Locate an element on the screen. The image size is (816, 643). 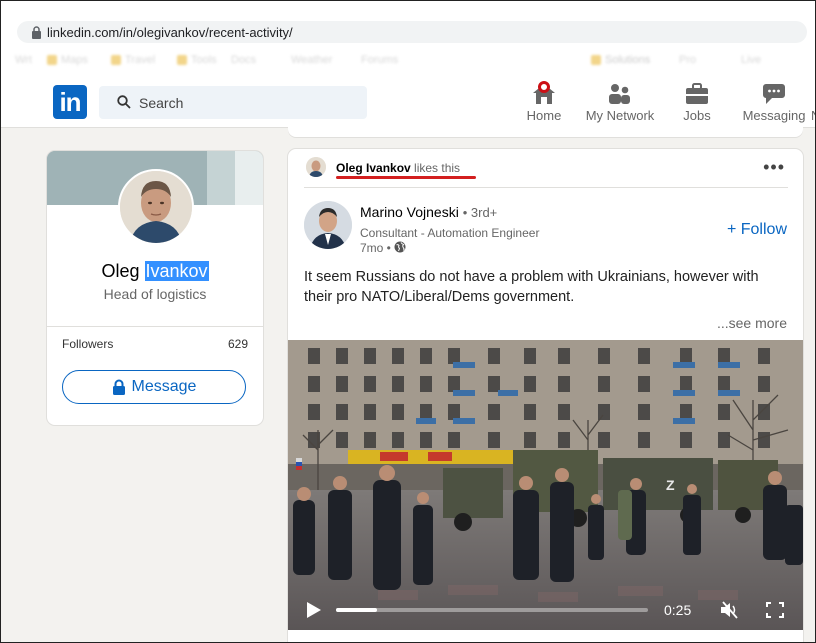
nav-item-jobs: Jobs is located at coordinates (697, 101).